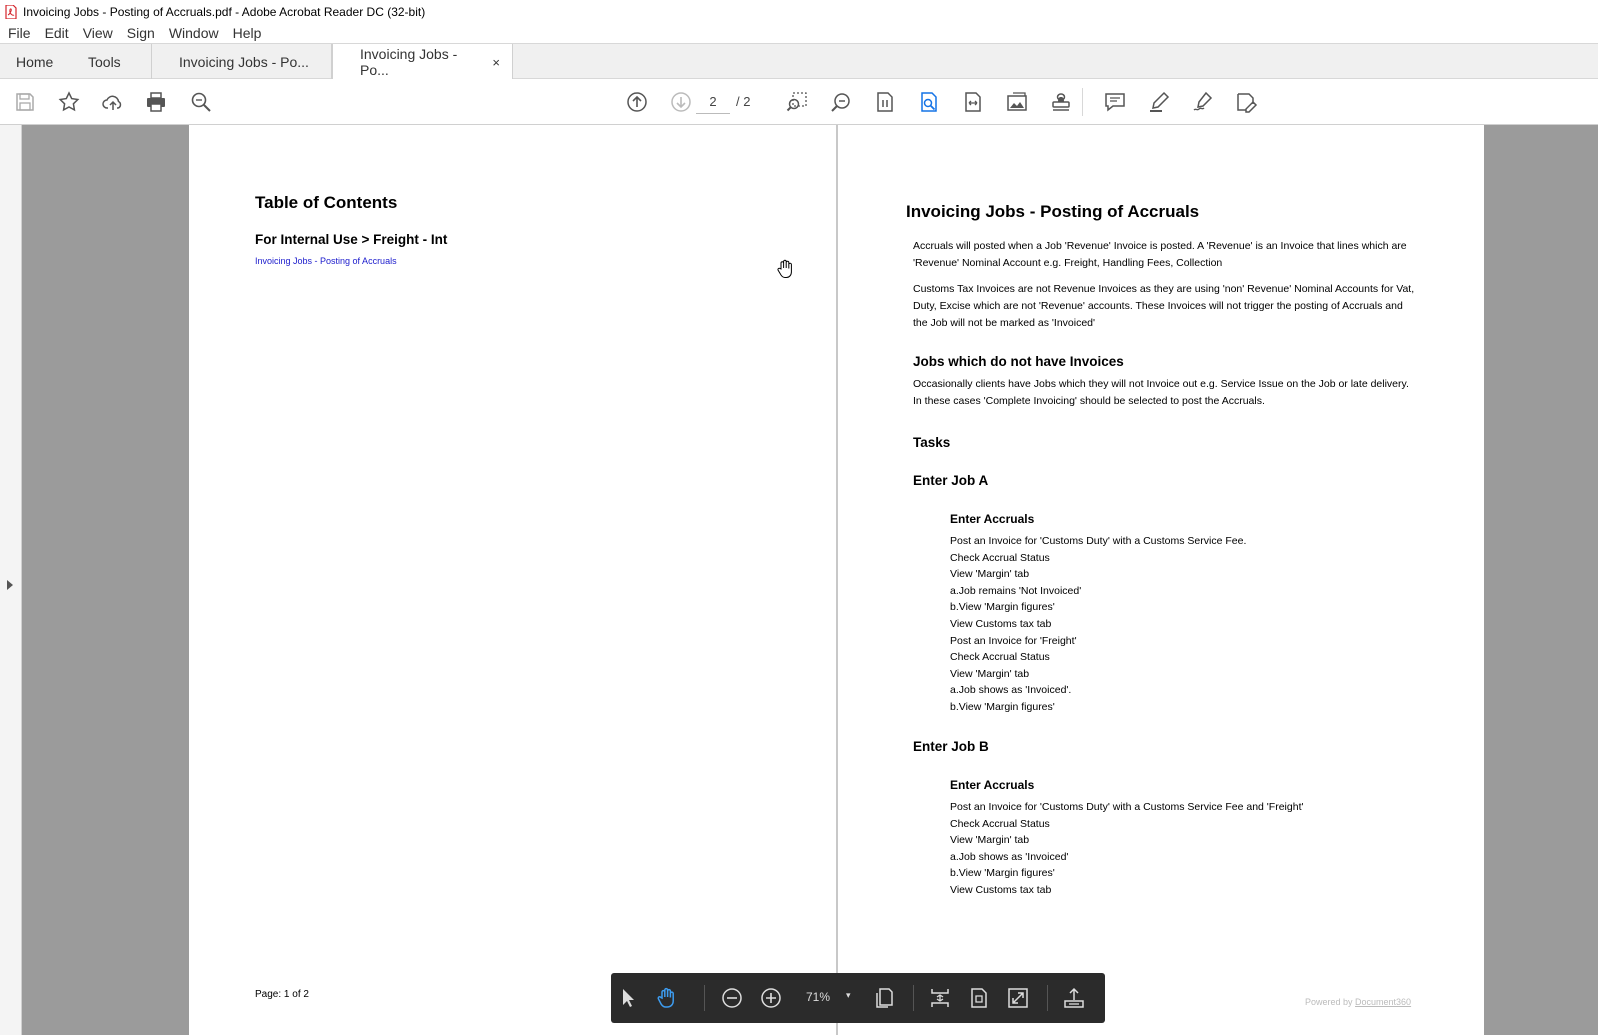 The image size is (1598, 1035). I want to click on toc-heading: Table of Contents, so click(326, 202).